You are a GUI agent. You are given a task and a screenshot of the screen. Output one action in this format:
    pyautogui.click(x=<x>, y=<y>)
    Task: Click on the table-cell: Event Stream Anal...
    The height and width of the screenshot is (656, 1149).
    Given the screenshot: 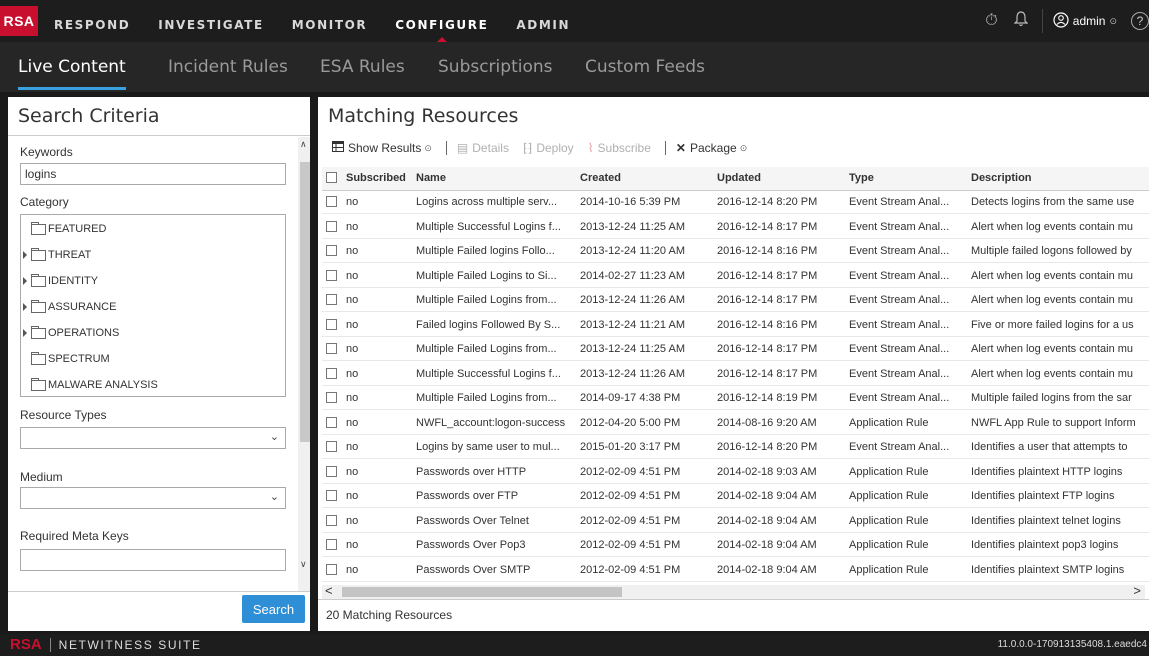 What is the action you would take?
    pyautogui.click(x=899, y=398)
    